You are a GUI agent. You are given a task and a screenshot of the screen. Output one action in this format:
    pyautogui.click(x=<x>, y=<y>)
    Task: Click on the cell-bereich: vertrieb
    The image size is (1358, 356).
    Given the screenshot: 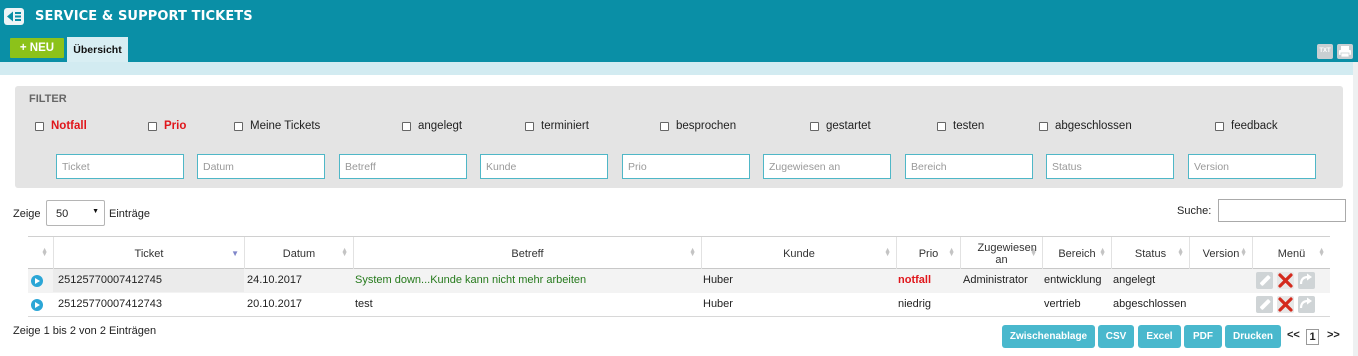 What is the action you would take?
    pyautogui.click(x=1062, y=304)
    